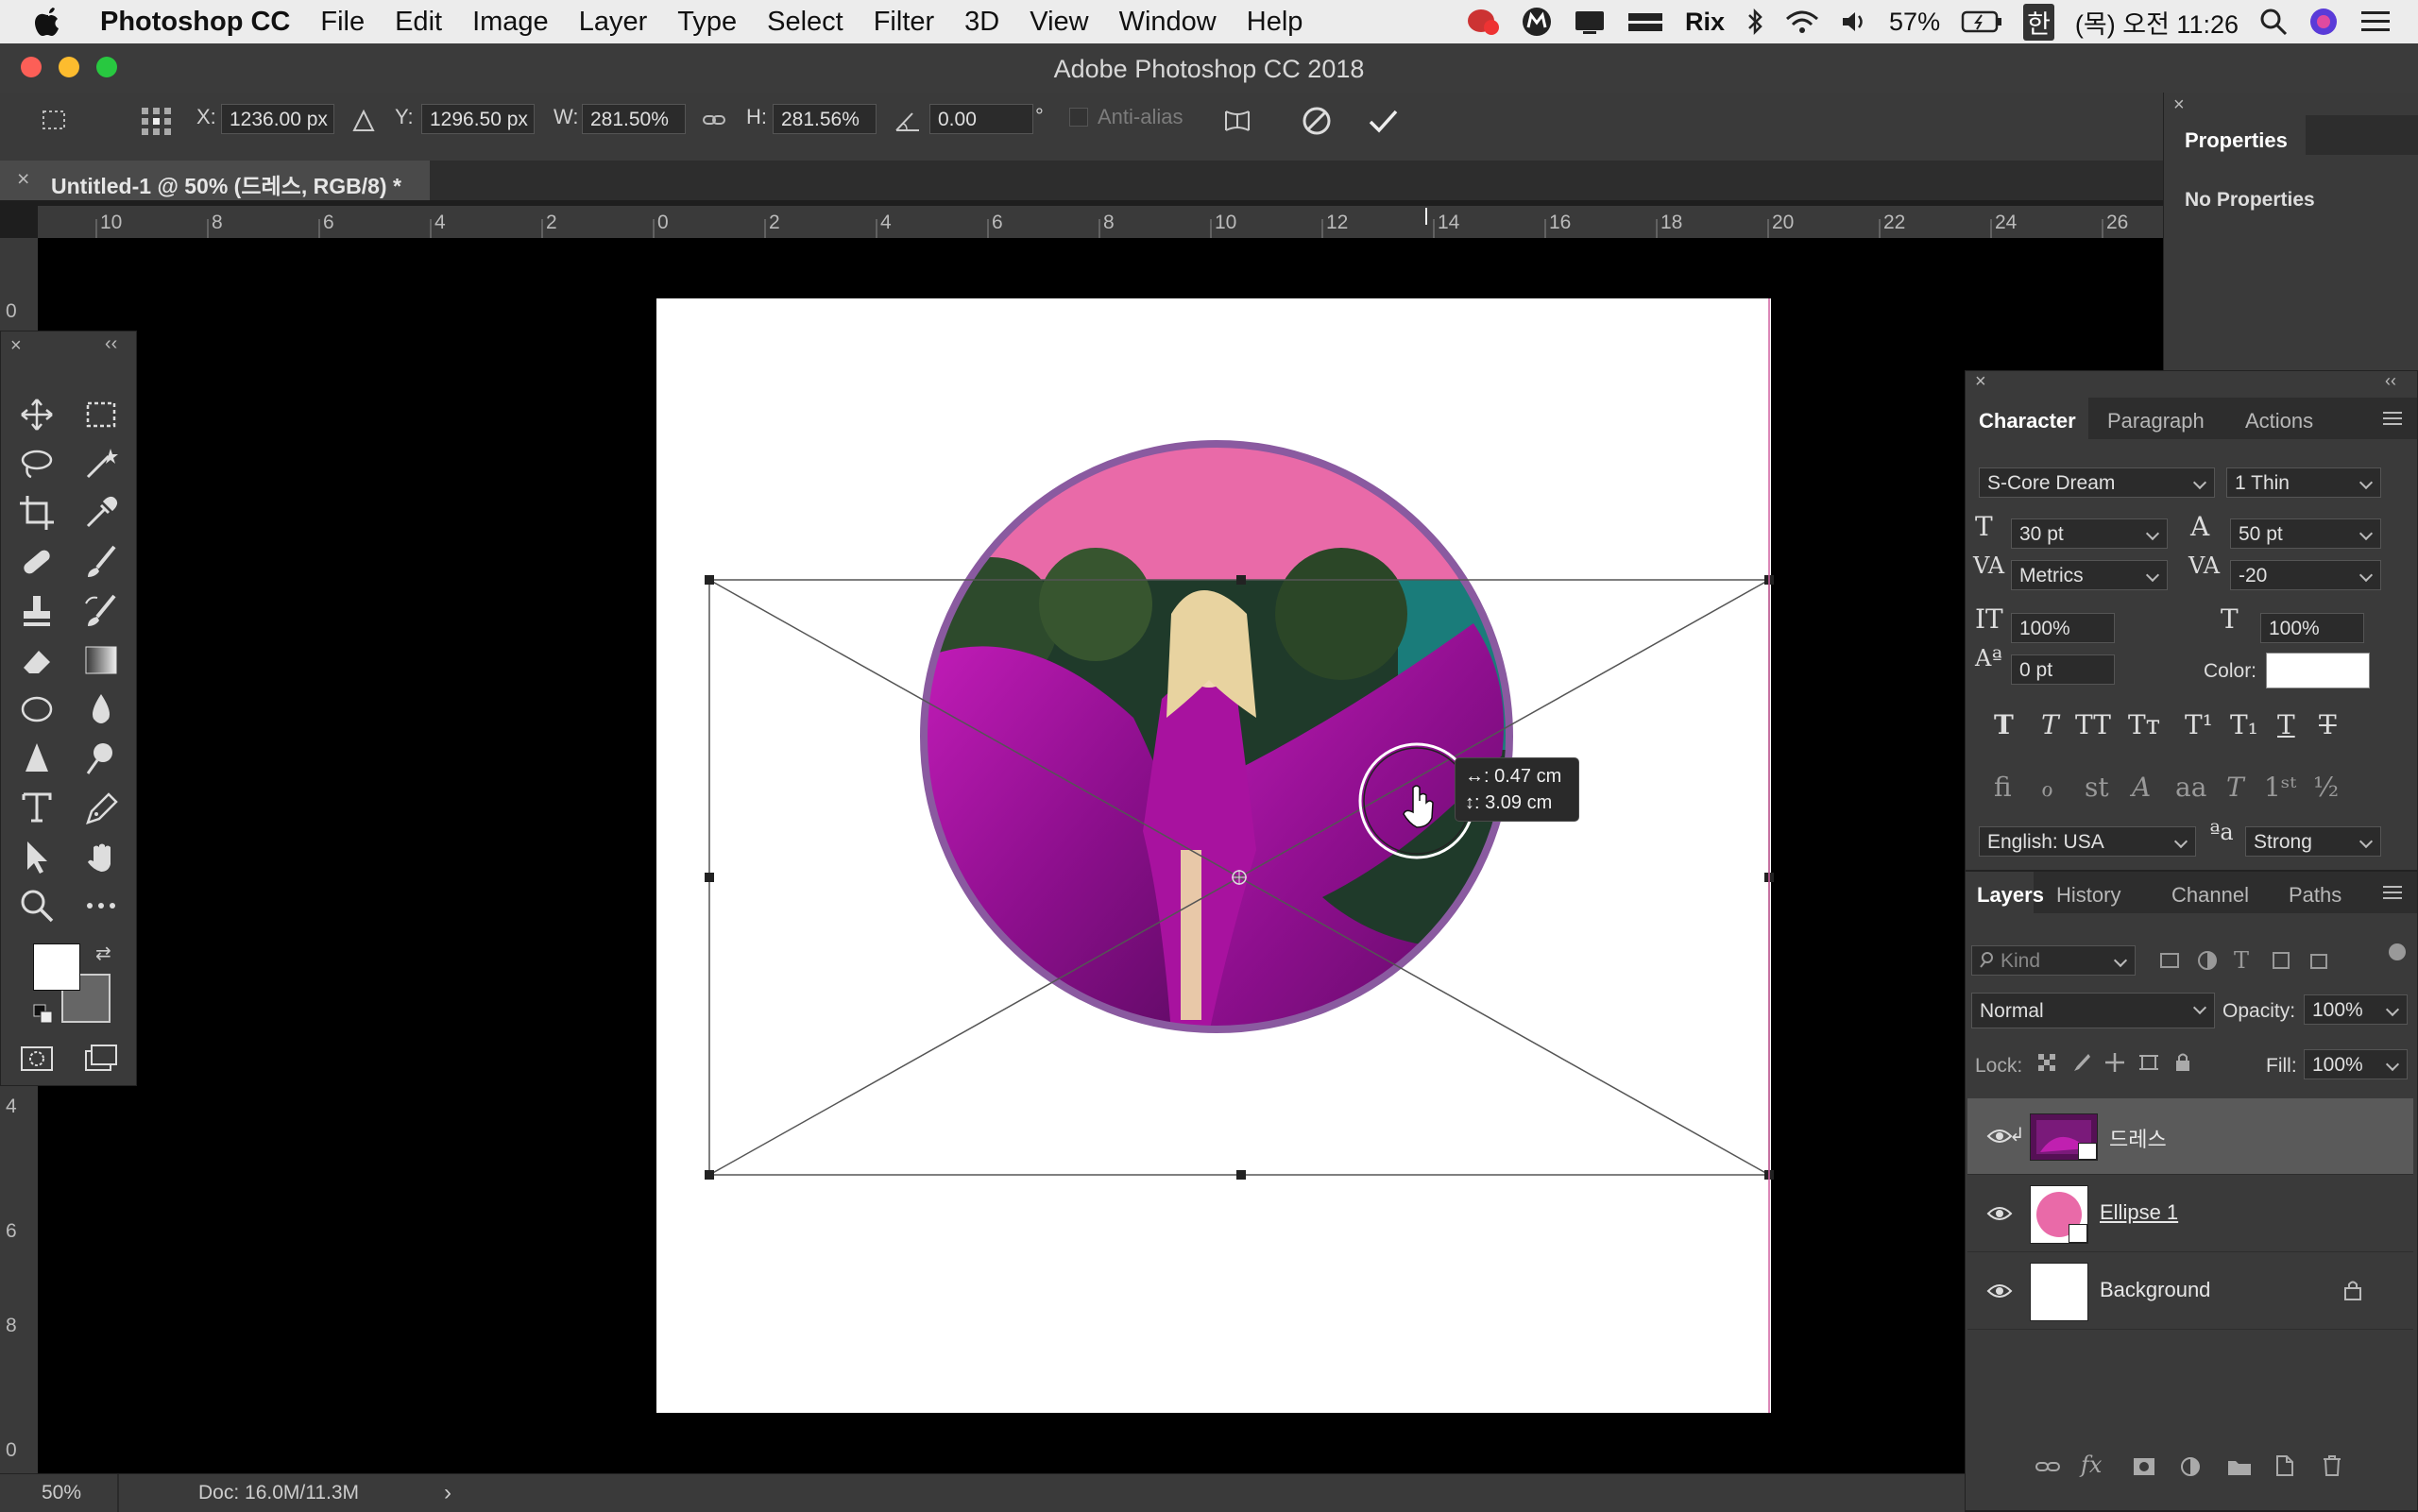 The image size is (2418, 1512). What do you see at coordinates (2235, 787) in the screenshot?
I see `titling-alternates-icon: T` at bounding box center [2235, 787].